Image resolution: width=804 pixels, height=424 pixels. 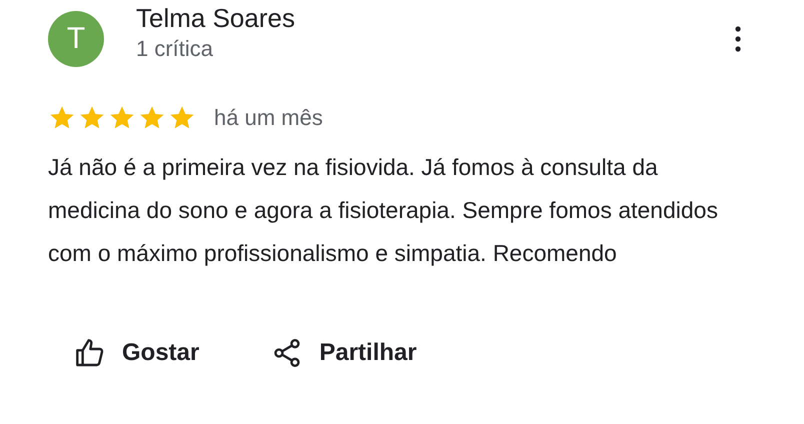 What do you see at coordinates (76, 39) in the screenshot?
I see `avatar: T` at bounding box center [76, 39].